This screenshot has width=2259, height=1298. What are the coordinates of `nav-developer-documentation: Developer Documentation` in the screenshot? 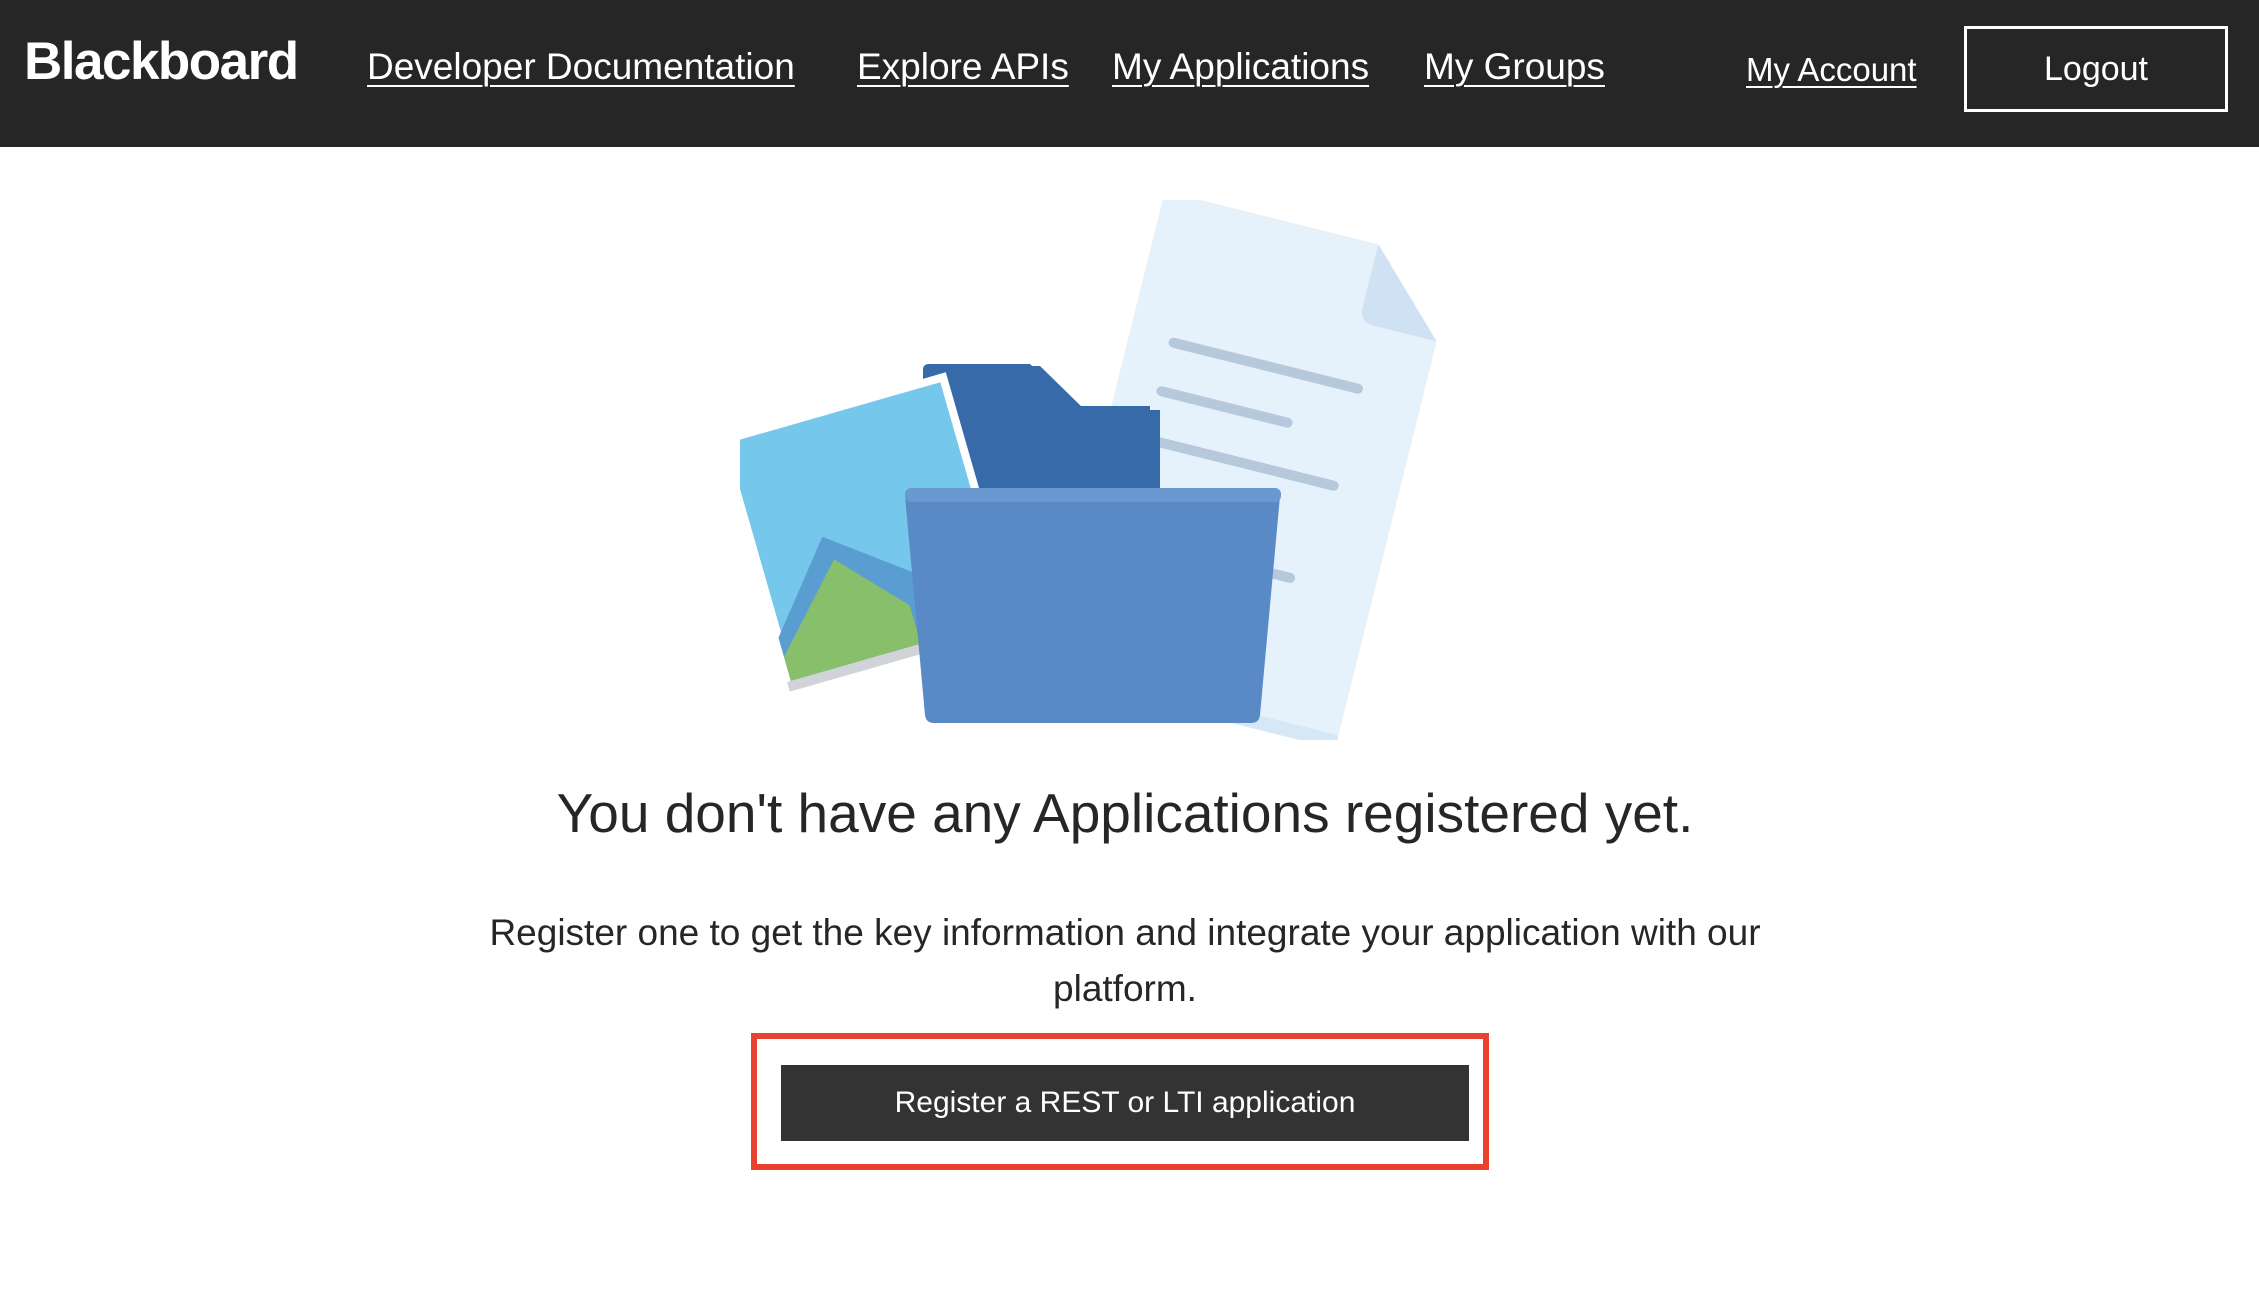 It's located at (581, 67).